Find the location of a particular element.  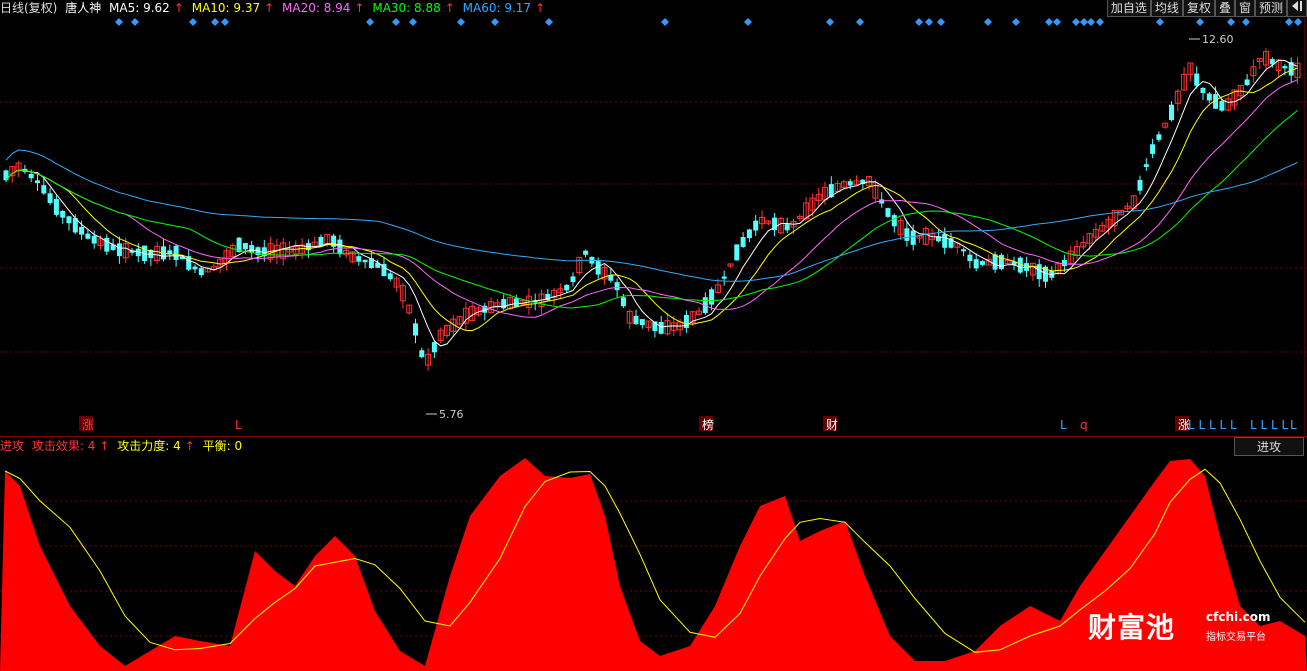

signal-label: 涨 is located at coordinates (88, 424).